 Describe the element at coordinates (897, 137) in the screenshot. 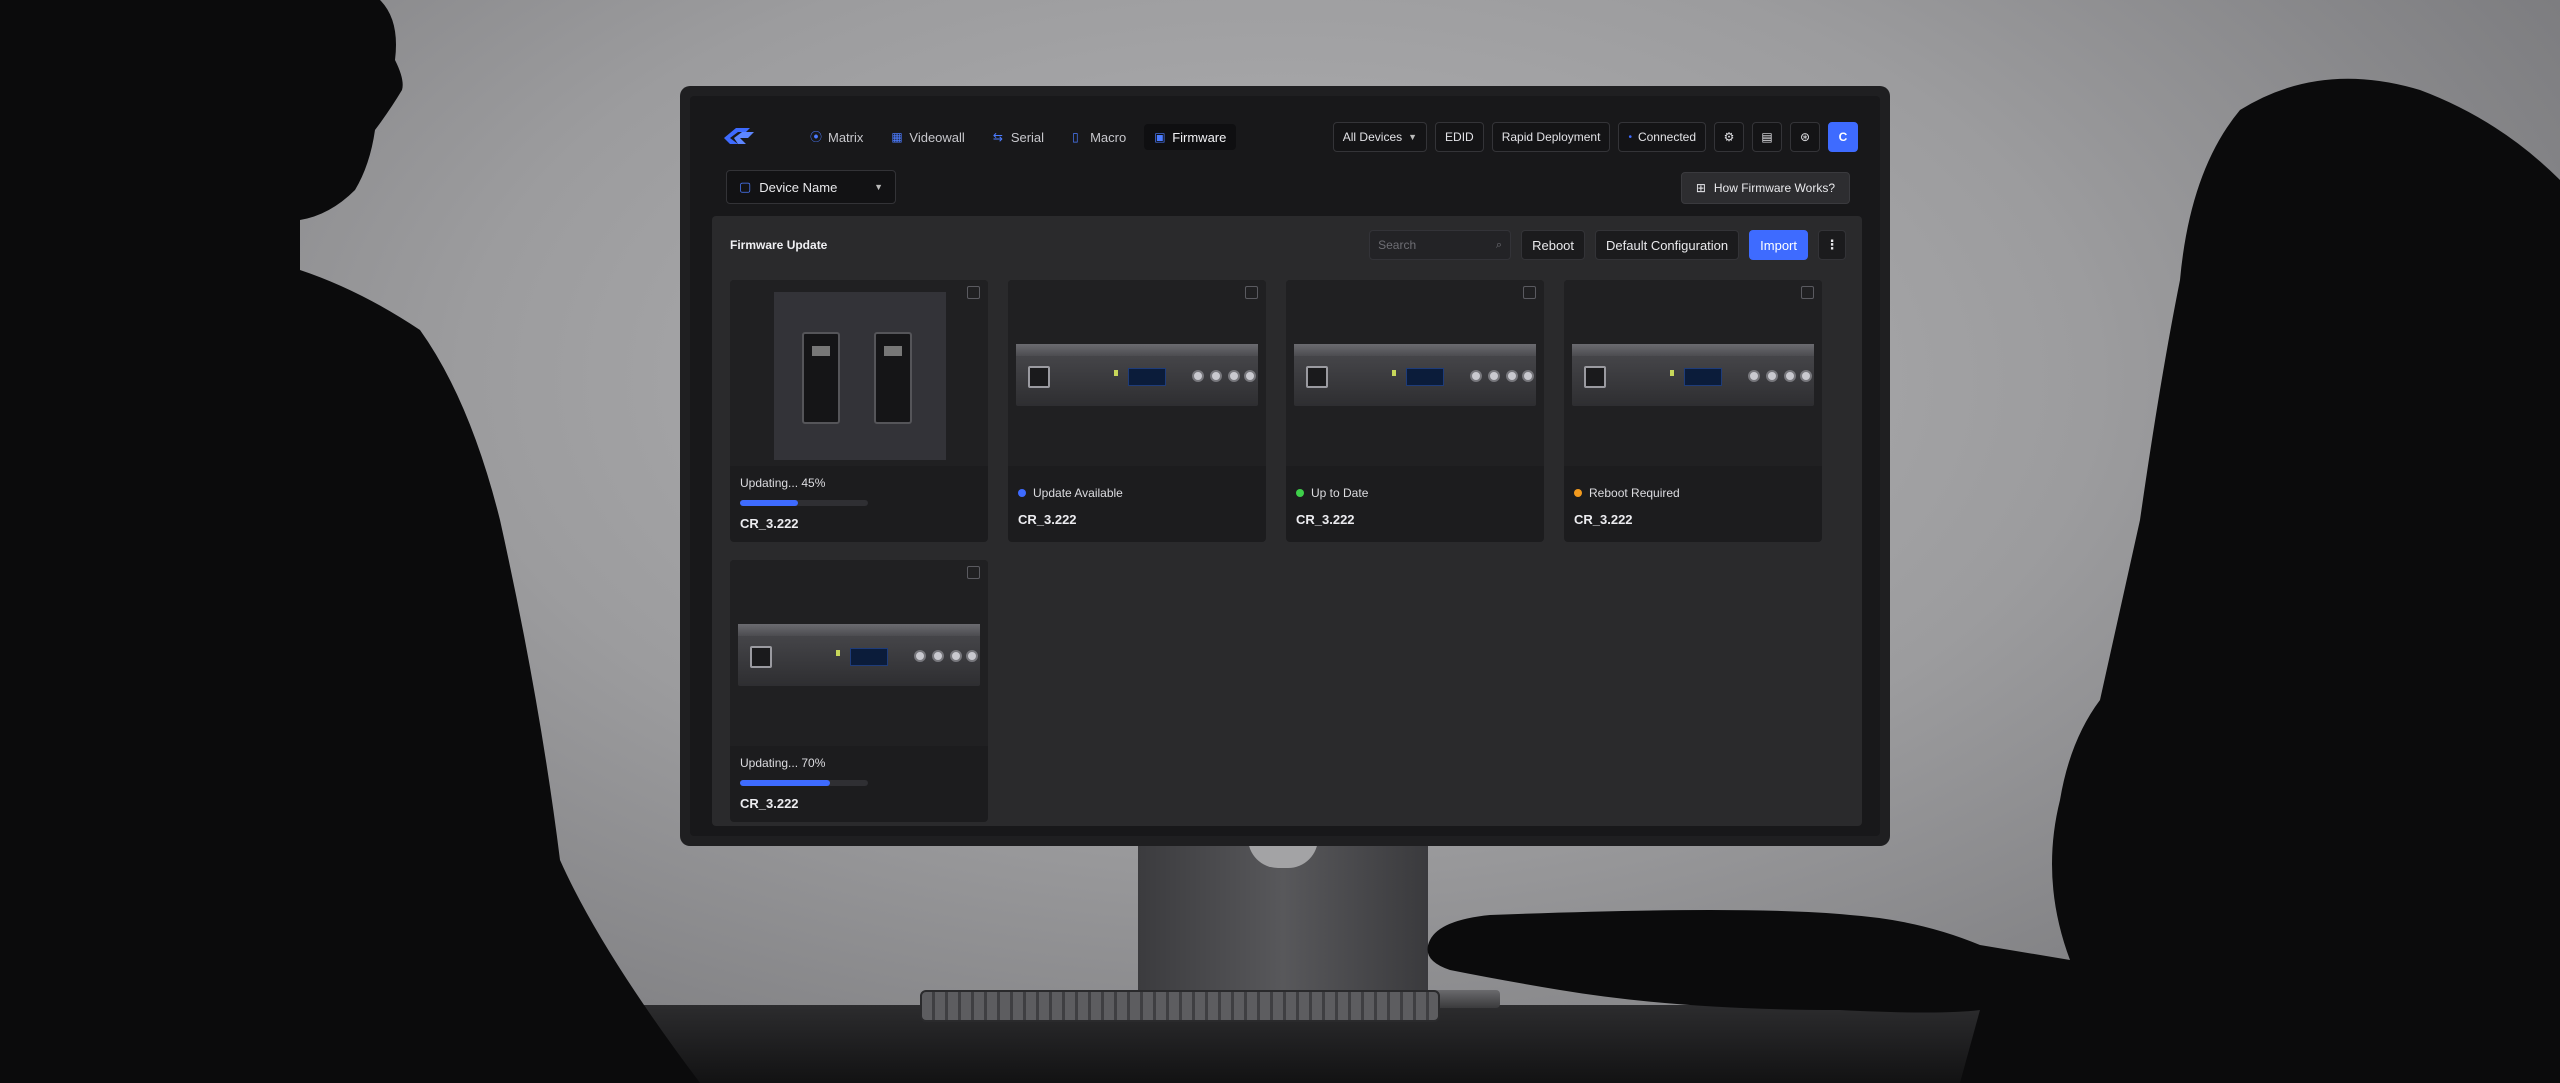

I see `grid-icon: ▦` at that location.